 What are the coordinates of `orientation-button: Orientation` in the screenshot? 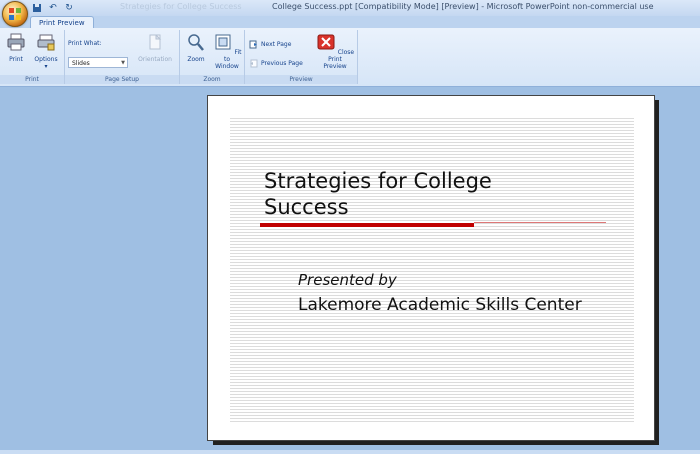 It's located at (155, 47).